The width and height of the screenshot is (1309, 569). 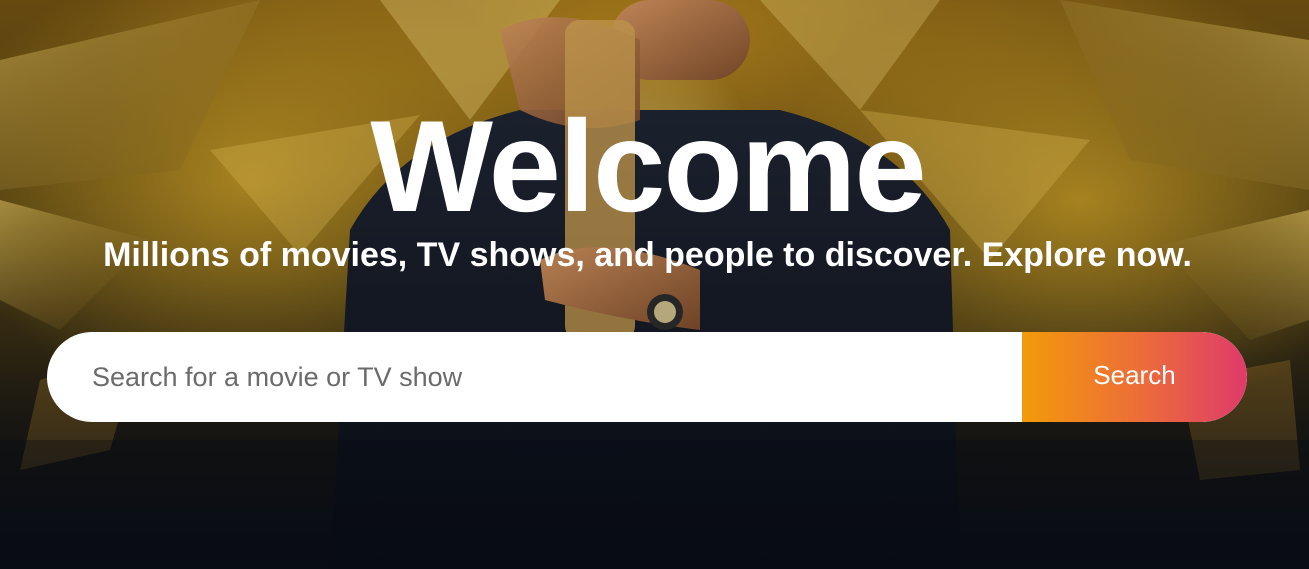 I want to click on search-button: Search, so click(x=1134, y=377).